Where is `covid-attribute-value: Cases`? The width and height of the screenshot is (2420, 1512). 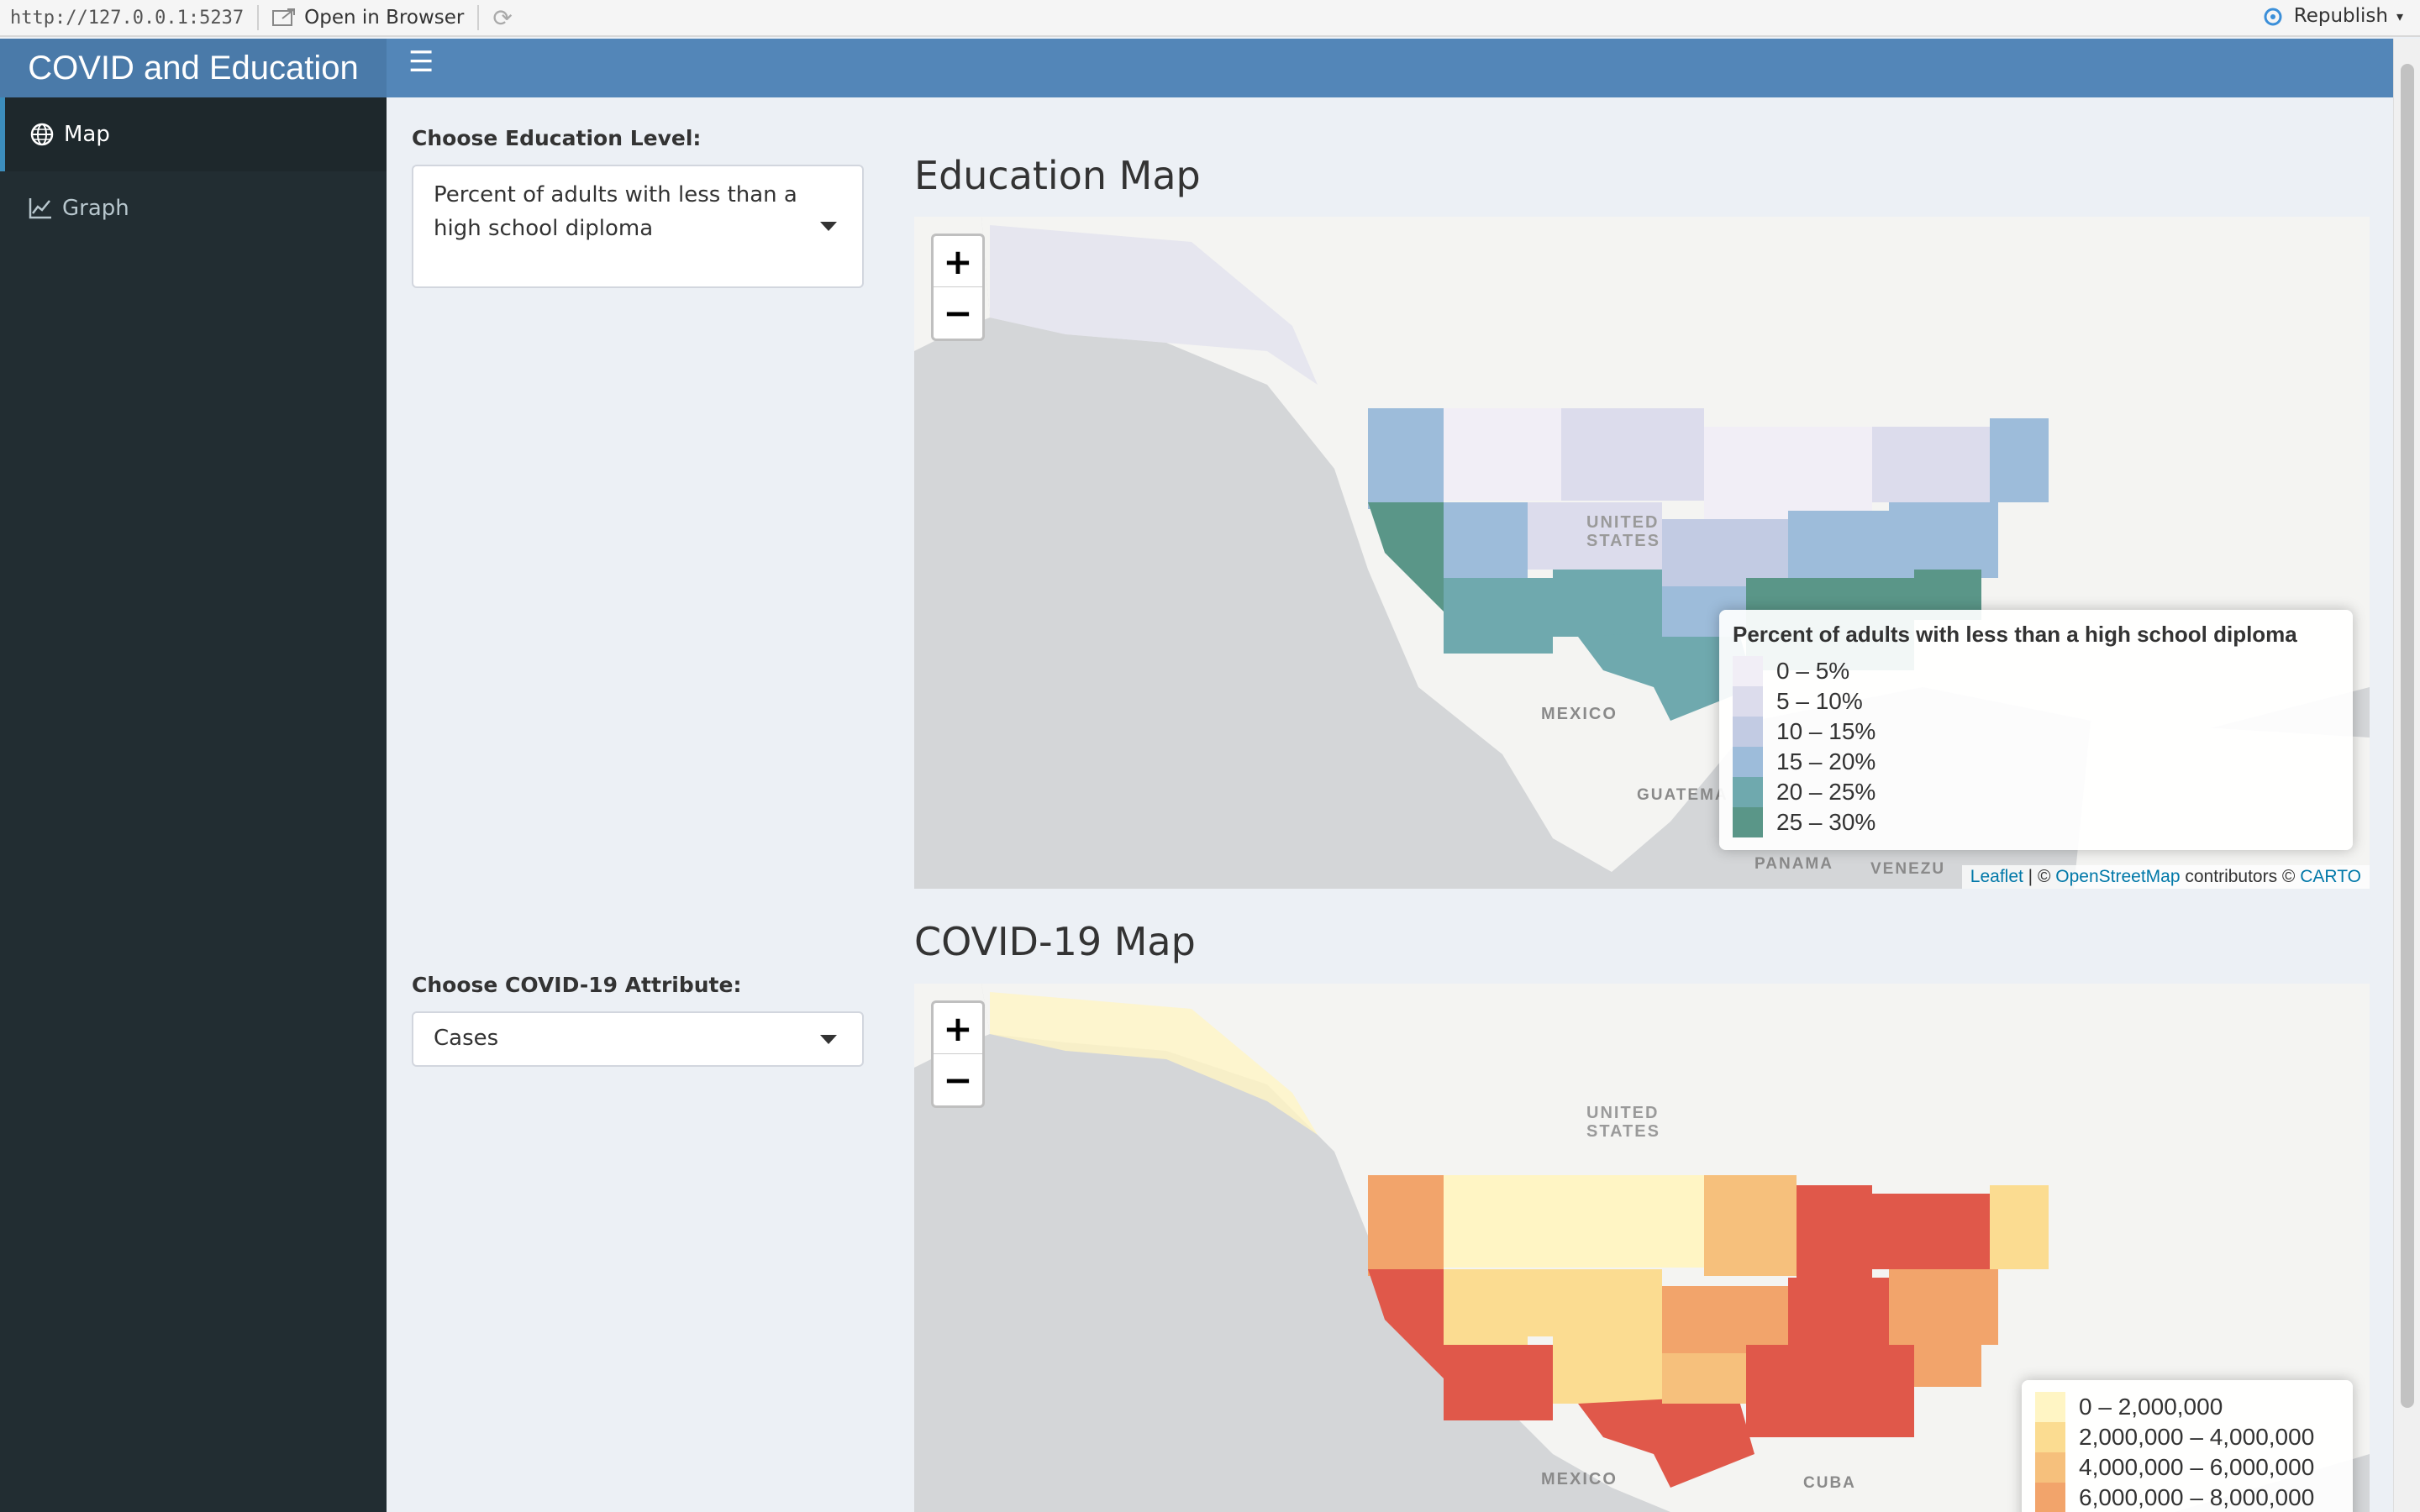
covid-attribute-value: Cases is located at coordinates (466, 1038).